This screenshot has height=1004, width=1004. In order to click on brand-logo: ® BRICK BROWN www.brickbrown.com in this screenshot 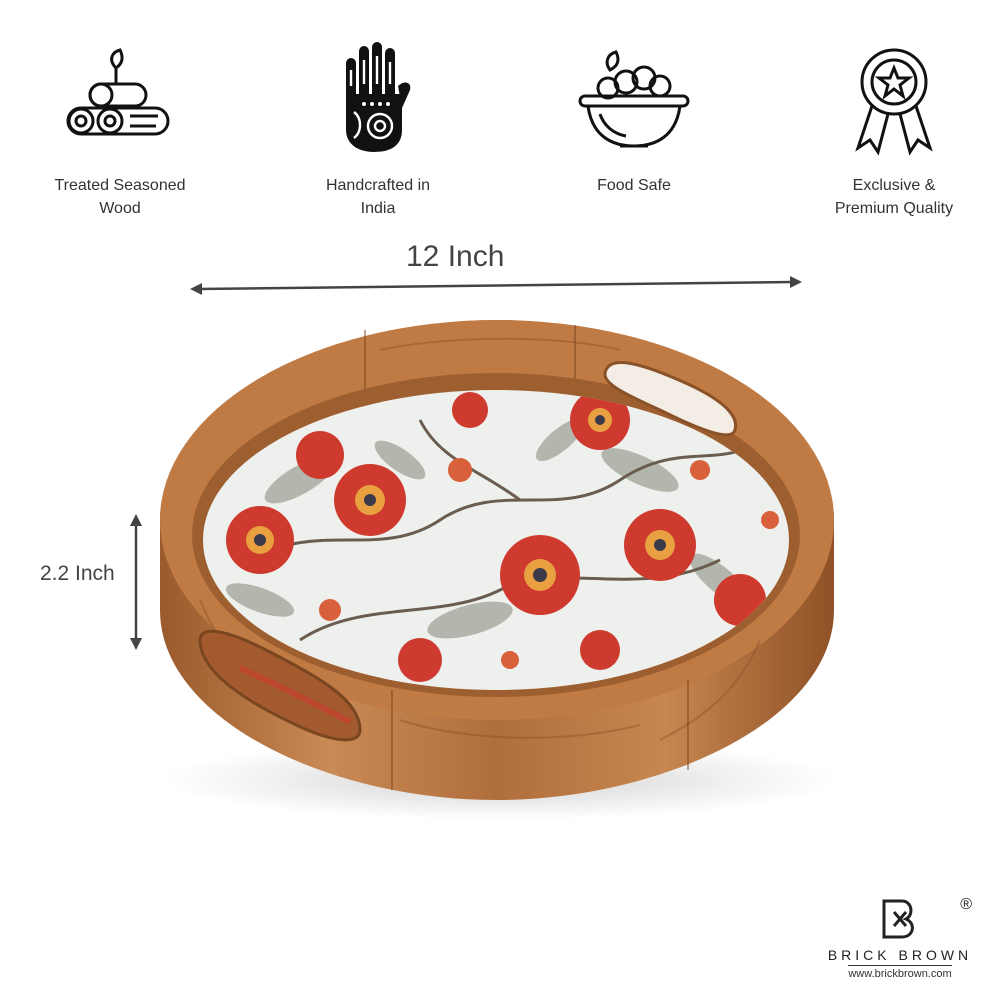, I will do `click(900, 939)`.